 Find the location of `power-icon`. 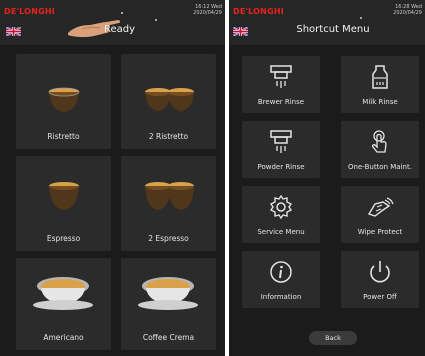

power-icon is located at coordinates (380, 272).